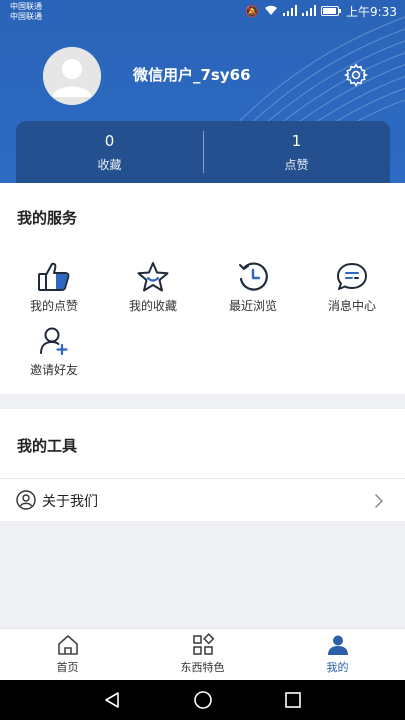 The width and height of the screenshot is (405, 720). What do you see at coordinates (351, 306) in the screenshot?
I see `service-message-center-label: 消息中心` at bounding box center [351, 306].